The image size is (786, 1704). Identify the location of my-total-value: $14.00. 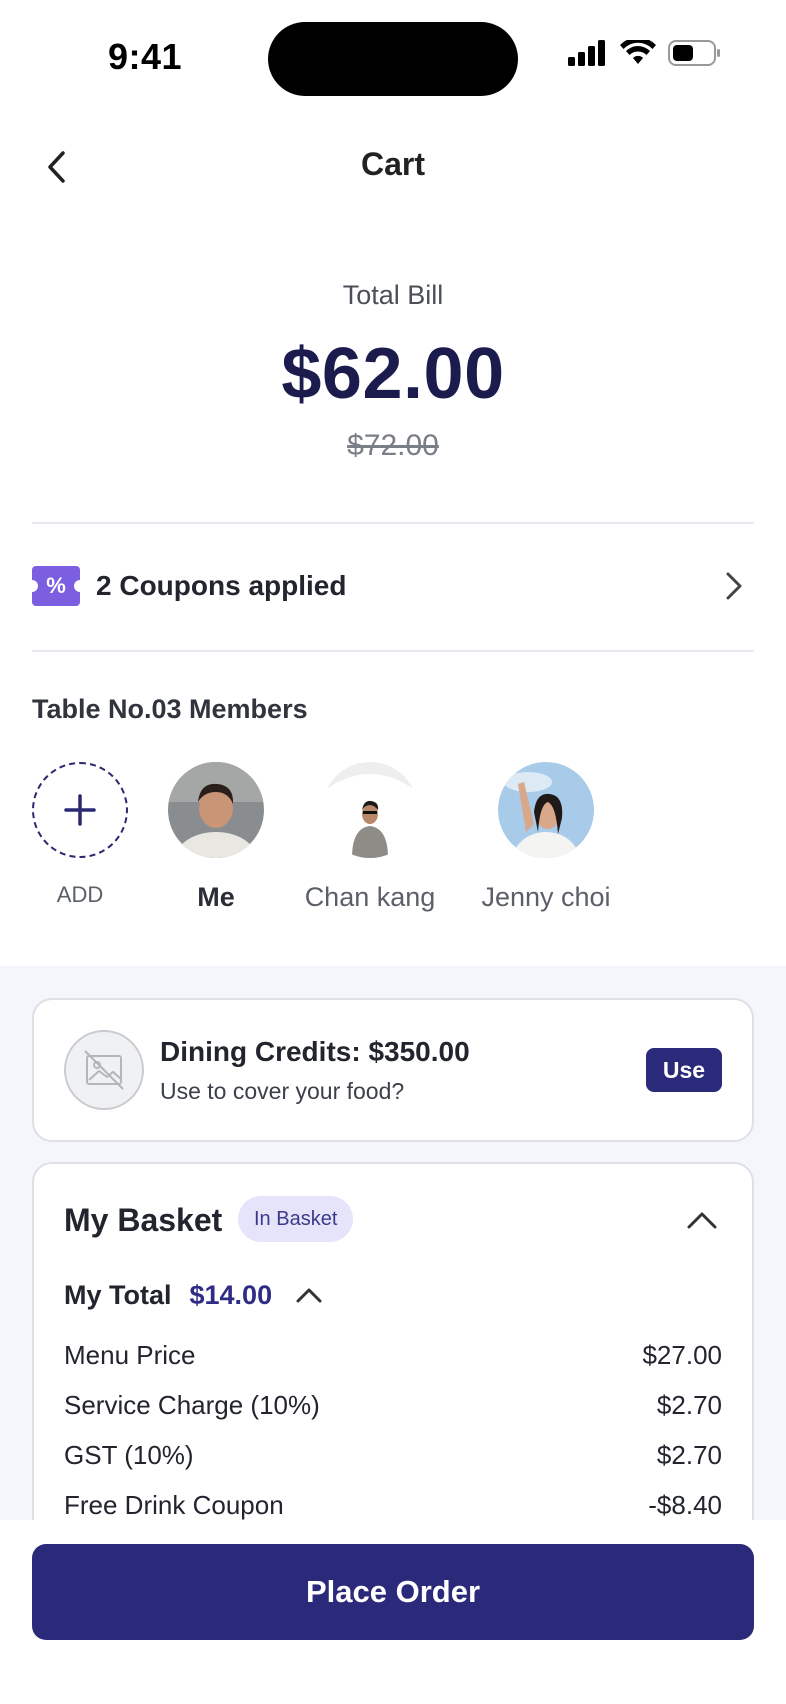
(231, 1294).